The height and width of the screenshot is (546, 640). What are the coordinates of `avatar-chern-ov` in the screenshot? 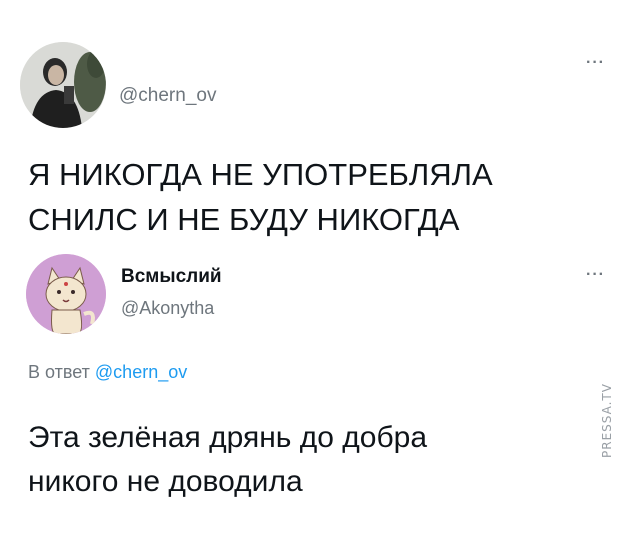 It's located at (63, 85).